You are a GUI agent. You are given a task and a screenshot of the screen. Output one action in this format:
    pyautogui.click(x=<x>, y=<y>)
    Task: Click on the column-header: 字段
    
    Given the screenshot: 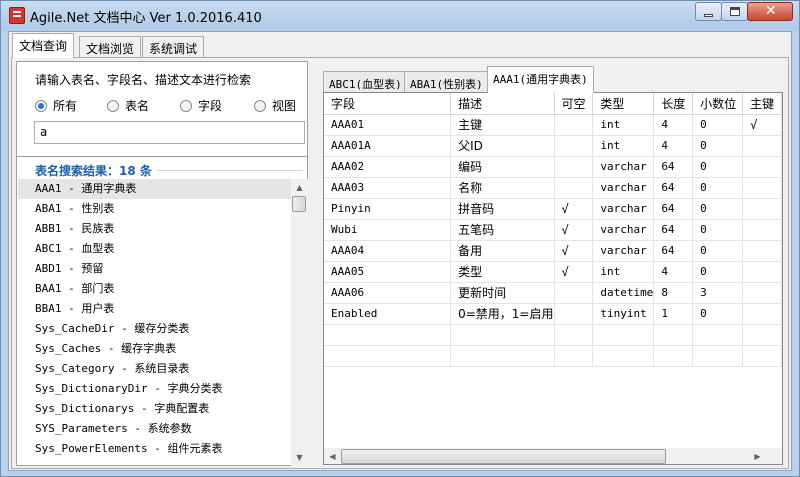 What is the action you would take?
    pyautogui.click(x=388, y=104)
    